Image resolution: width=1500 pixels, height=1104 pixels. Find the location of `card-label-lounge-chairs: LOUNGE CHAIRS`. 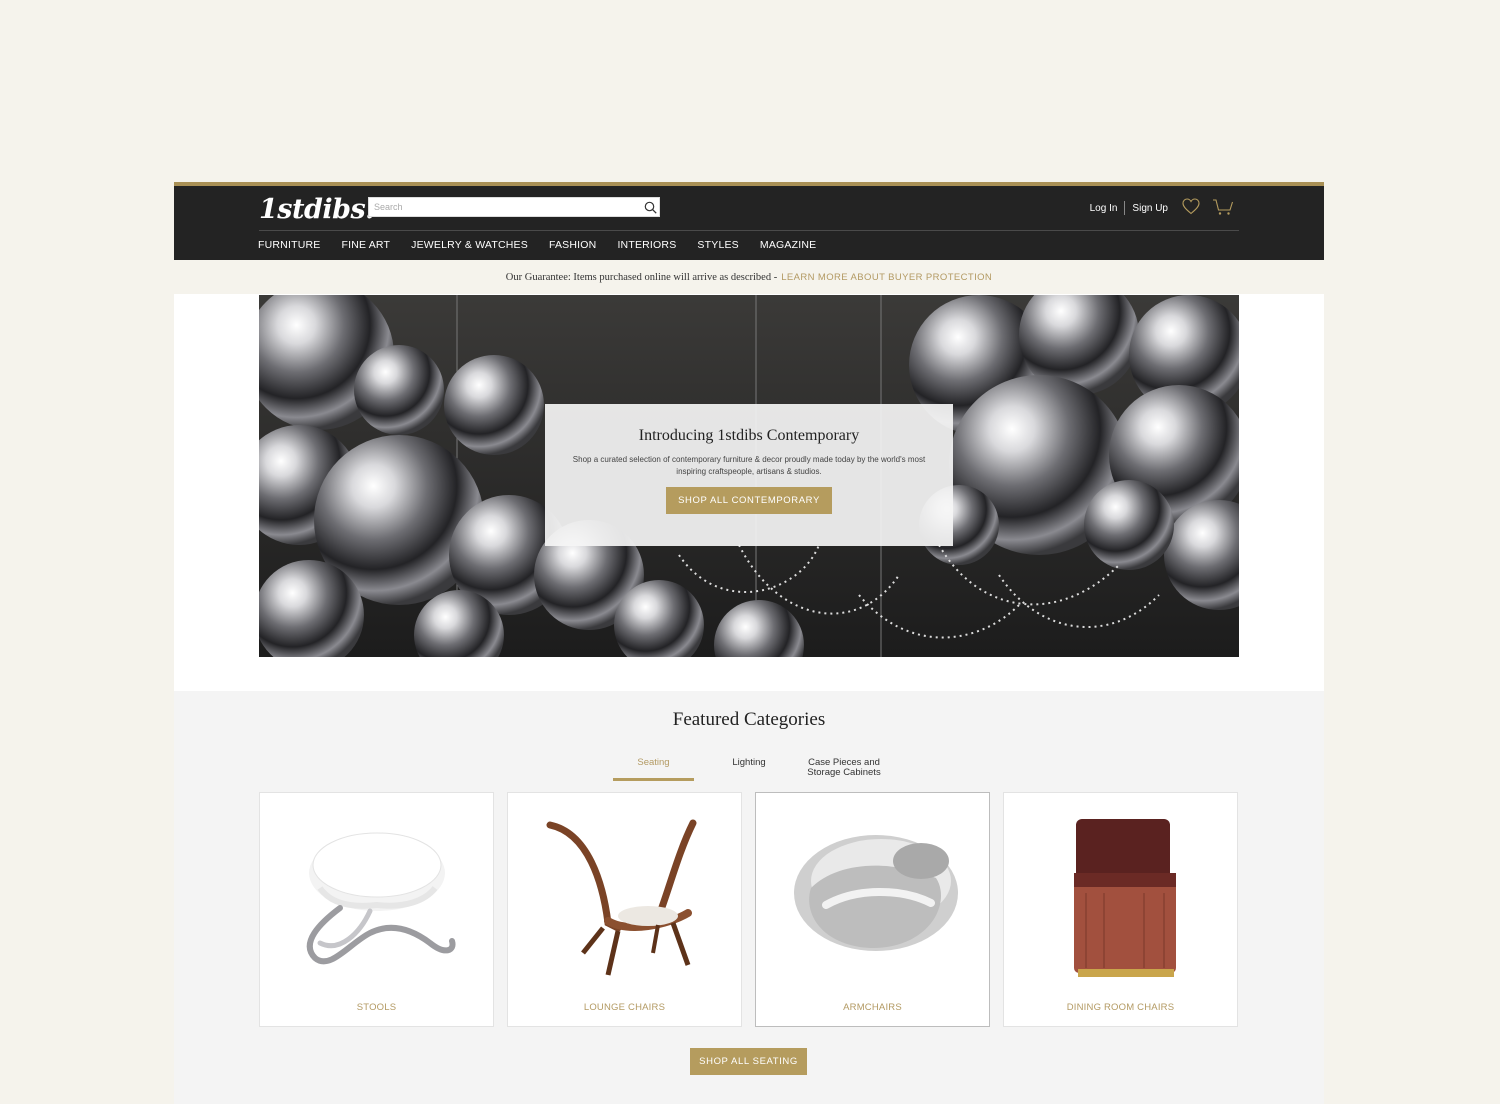

card-label-lounge-chairs: LOUNGE CHAIRS is located at coordinates (624, 1007).